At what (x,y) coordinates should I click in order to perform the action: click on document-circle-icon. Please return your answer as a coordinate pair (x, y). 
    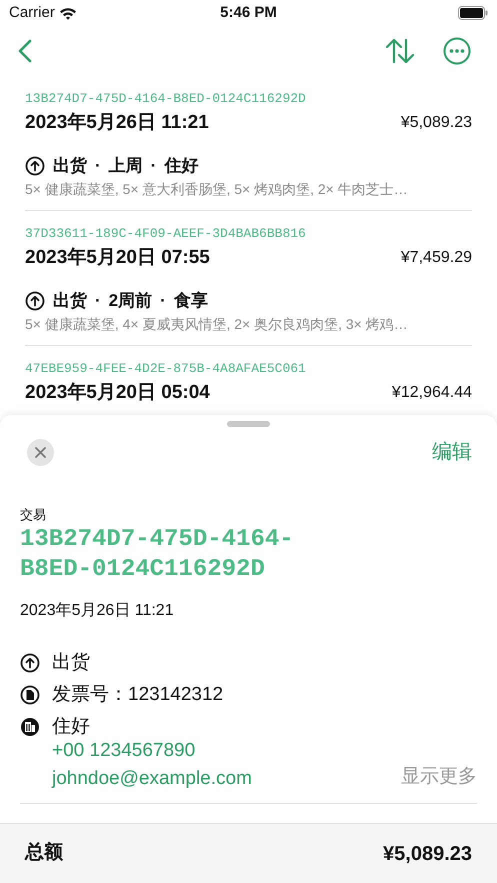
    Looking at the image, I should click on (30, 694).